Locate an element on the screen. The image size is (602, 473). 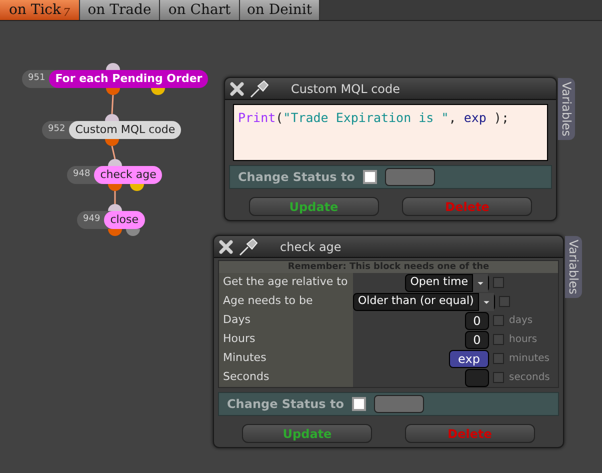
node-label: check age is located at coordinates (128, 175).